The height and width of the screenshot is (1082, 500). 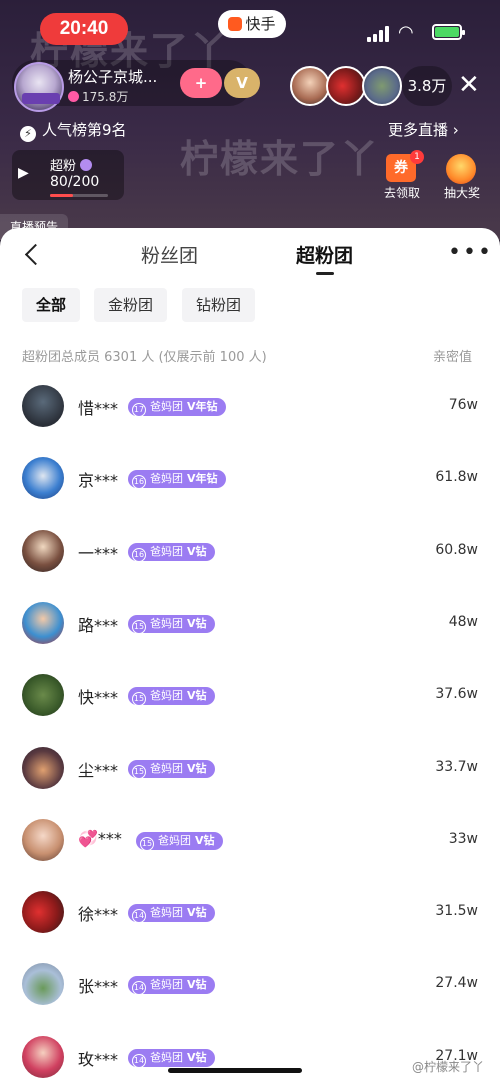 I want to click on more-options-icon: •••, so click(x=470, y=252).